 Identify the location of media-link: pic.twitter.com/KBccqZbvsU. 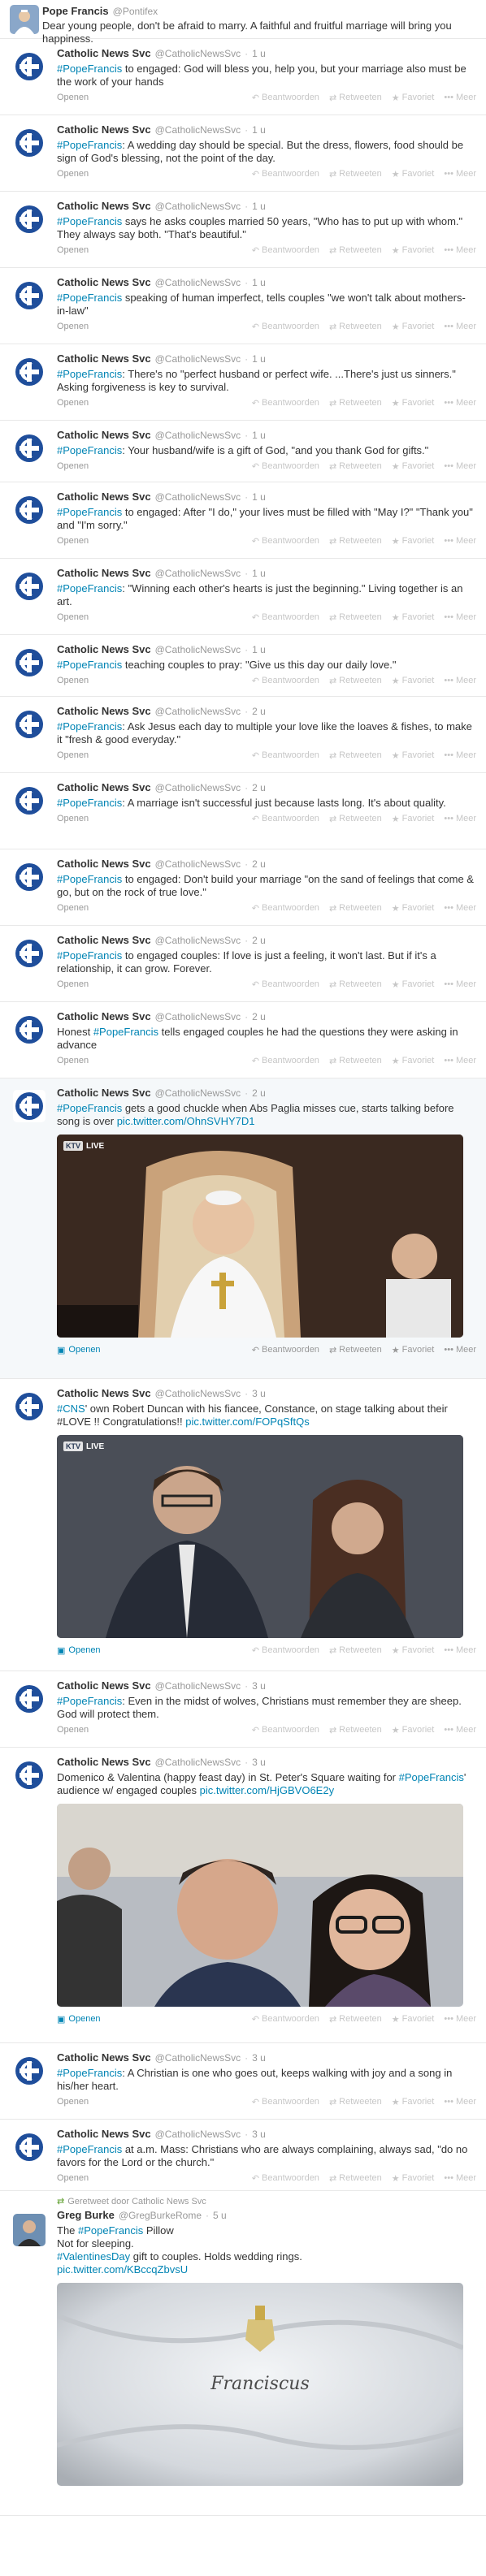
(122, 2269).